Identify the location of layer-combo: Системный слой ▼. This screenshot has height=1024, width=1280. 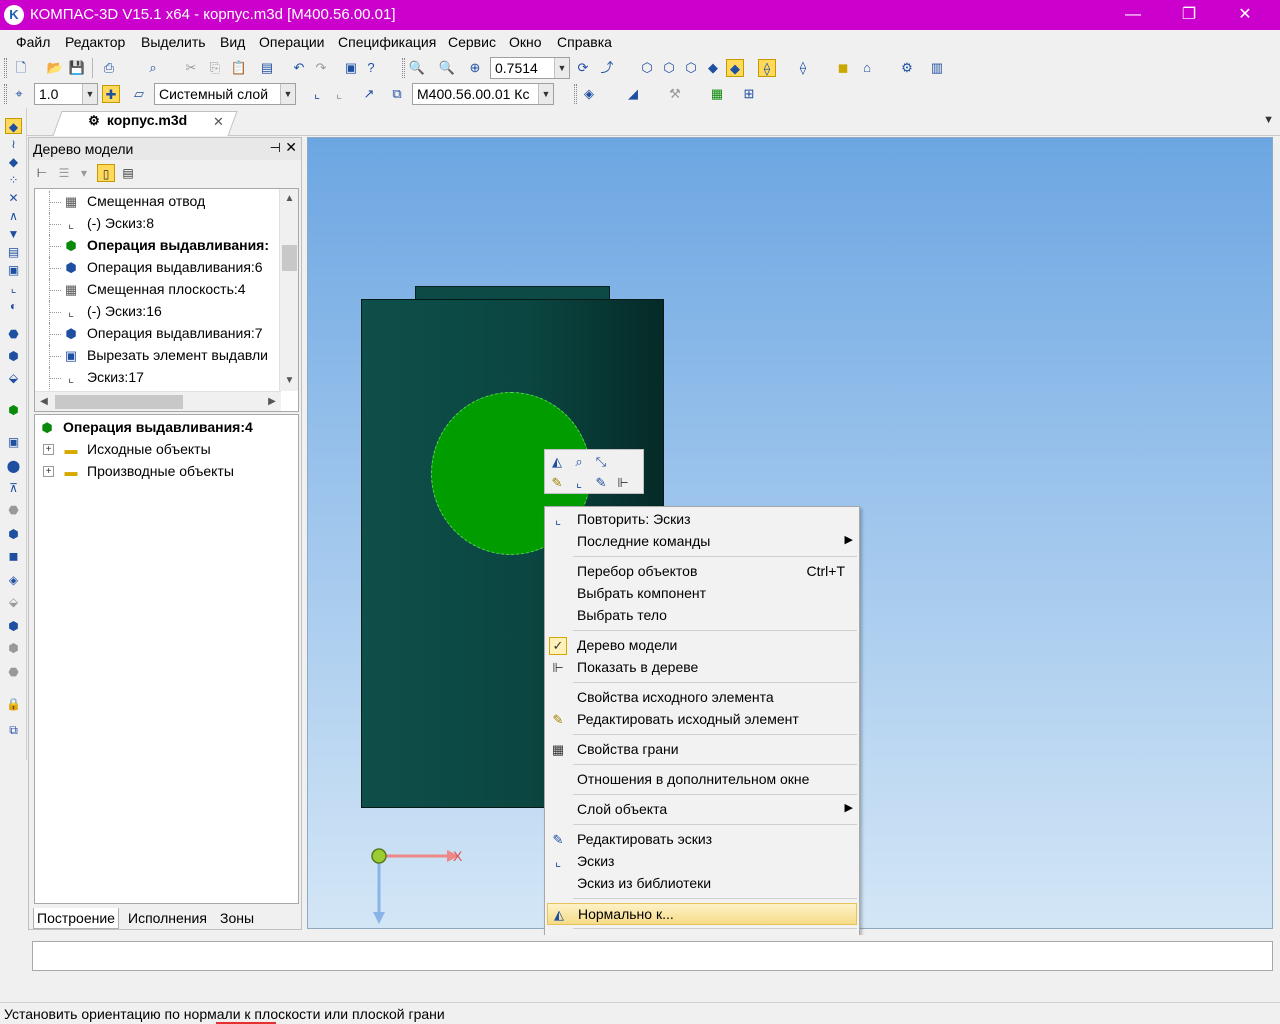
(225, 94).